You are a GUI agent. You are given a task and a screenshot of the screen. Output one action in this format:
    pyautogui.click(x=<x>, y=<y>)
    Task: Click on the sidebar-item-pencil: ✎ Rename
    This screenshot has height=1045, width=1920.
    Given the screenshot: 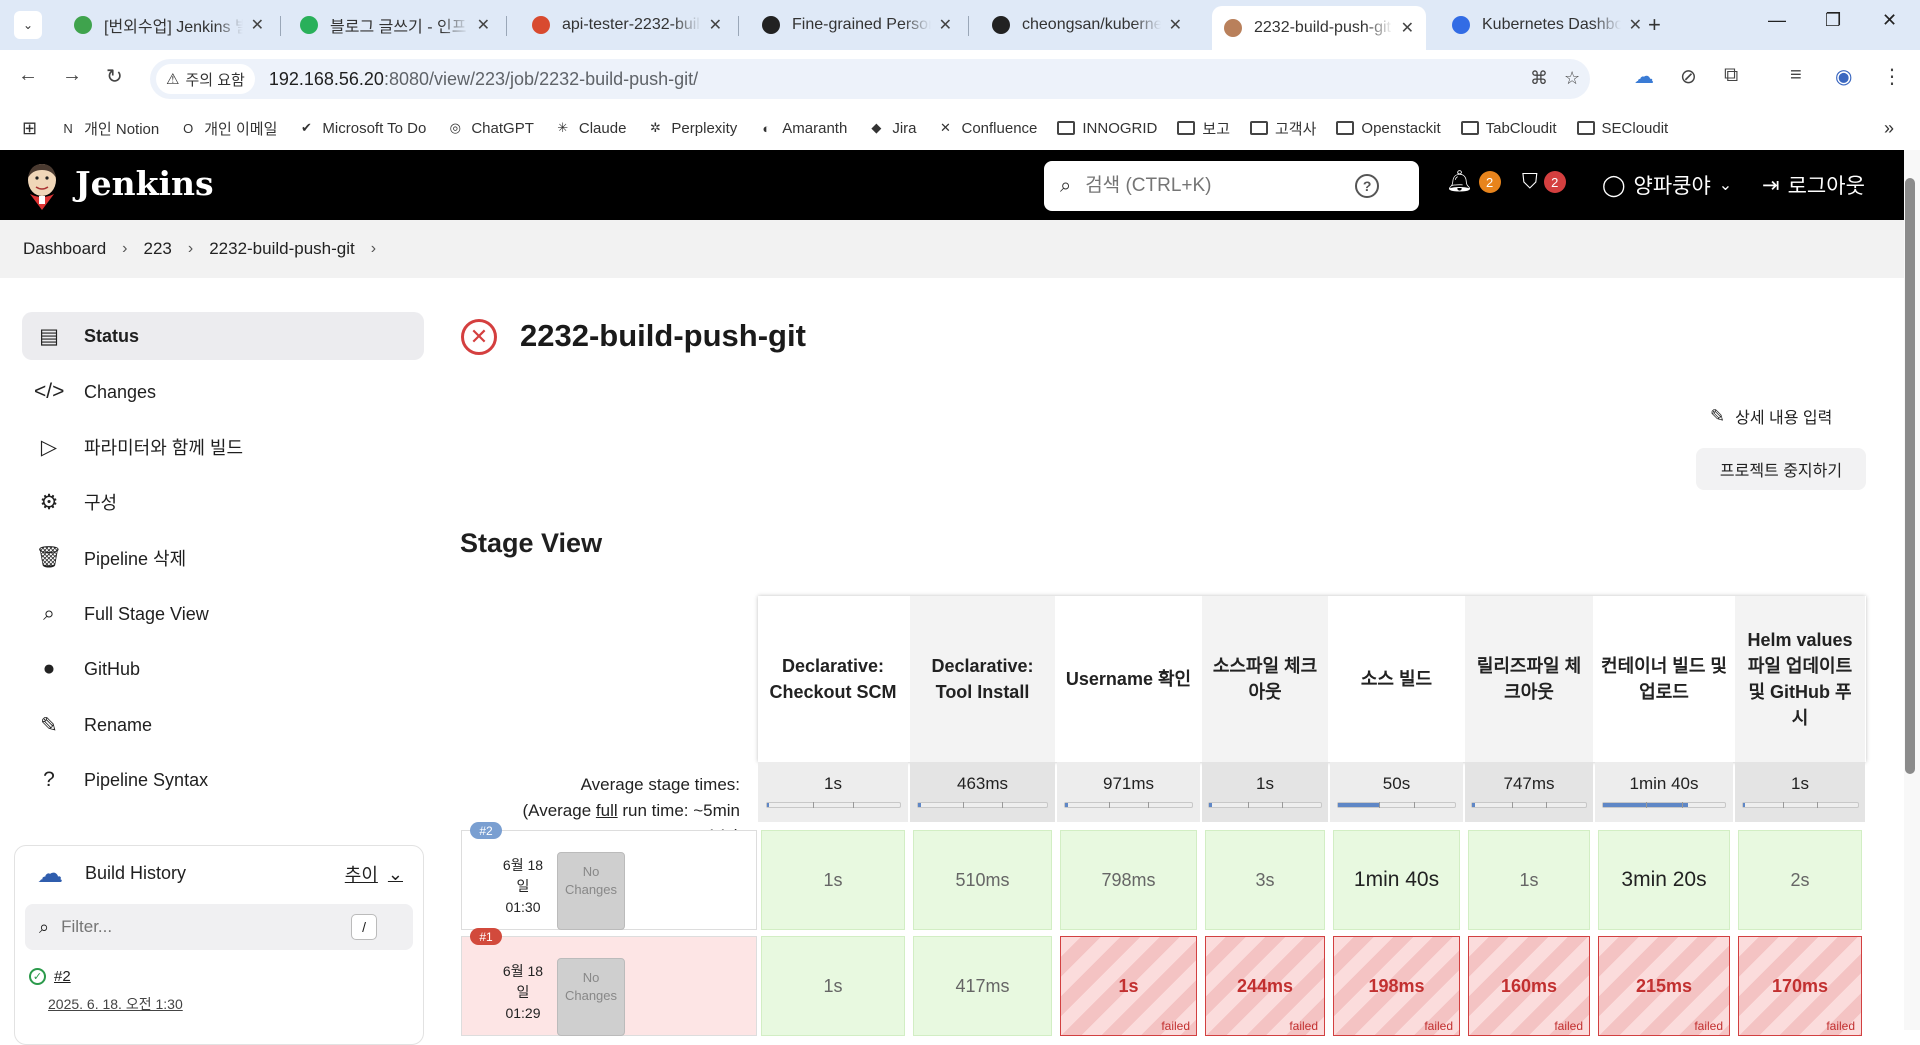 What is the action you would take?
    pyautogui.click(x=223, y=725)
    